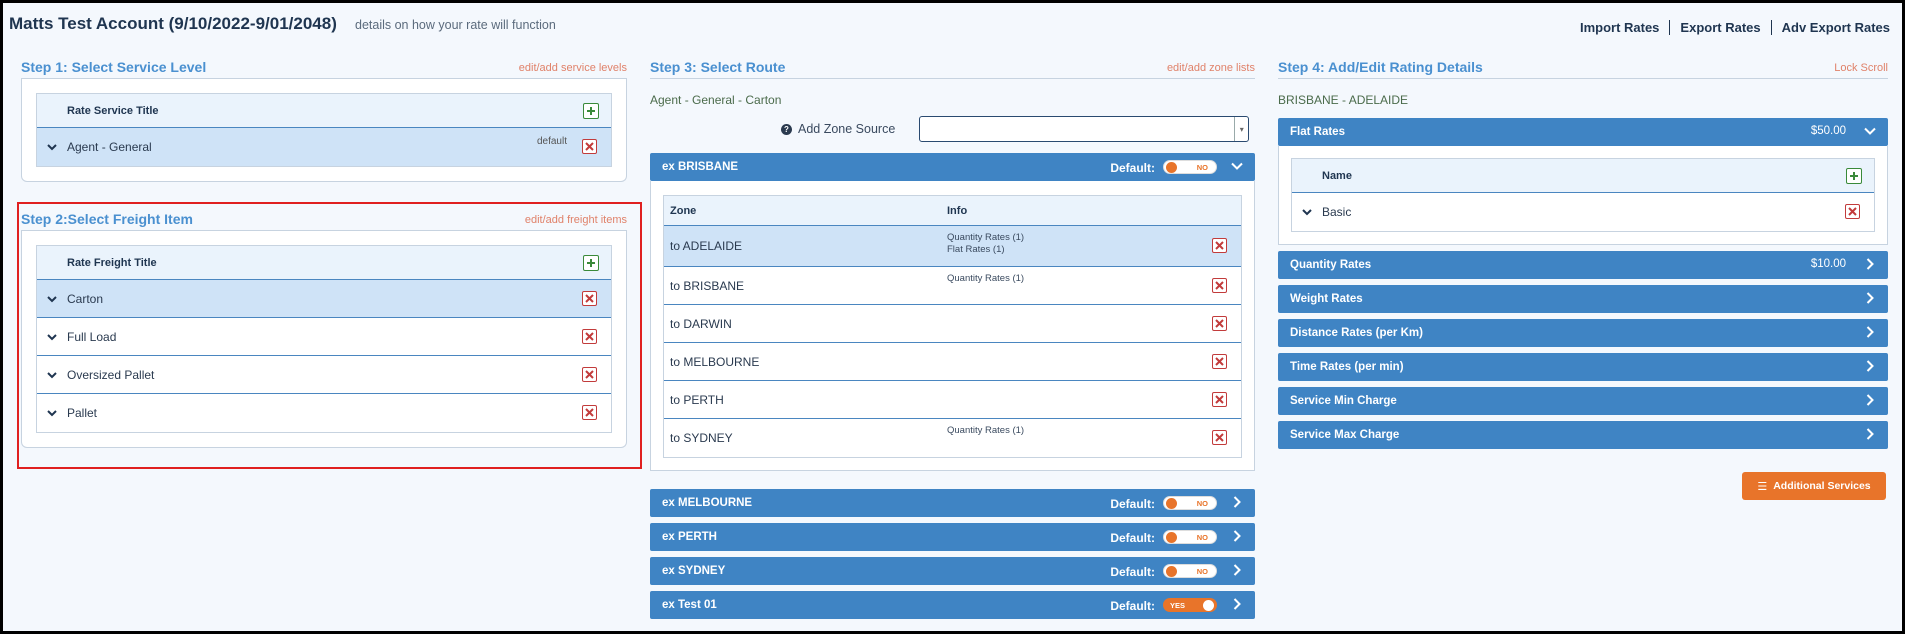  I want to click on delete-flat-rate-button, so click(1852, 211).